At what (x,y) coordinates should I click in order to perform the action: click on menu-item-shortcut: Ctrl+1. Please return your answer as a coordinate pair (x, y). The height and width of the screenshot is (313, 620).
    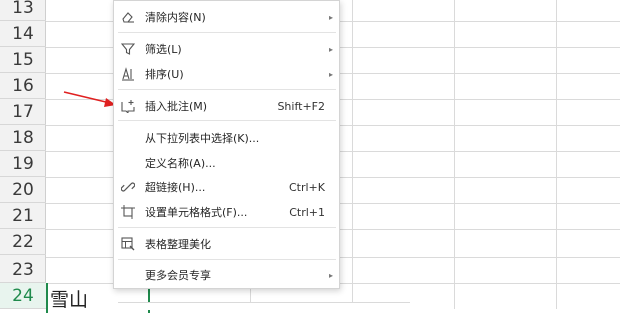
    Looking at the image, I should click on (307, 212).